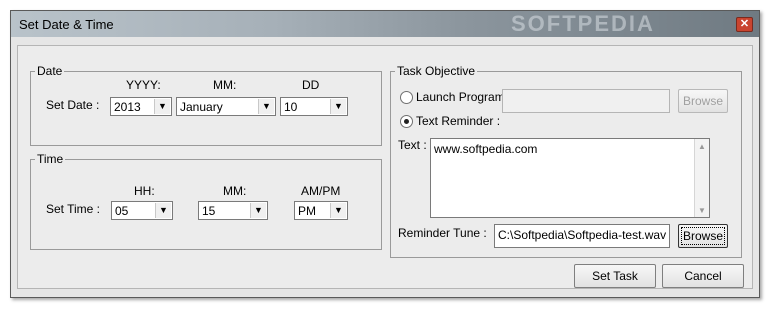  What do you see at coordinates (703, 236) in the screenshot?
I see `browse-tune-button: Browse` at bounding box center [703, 236].